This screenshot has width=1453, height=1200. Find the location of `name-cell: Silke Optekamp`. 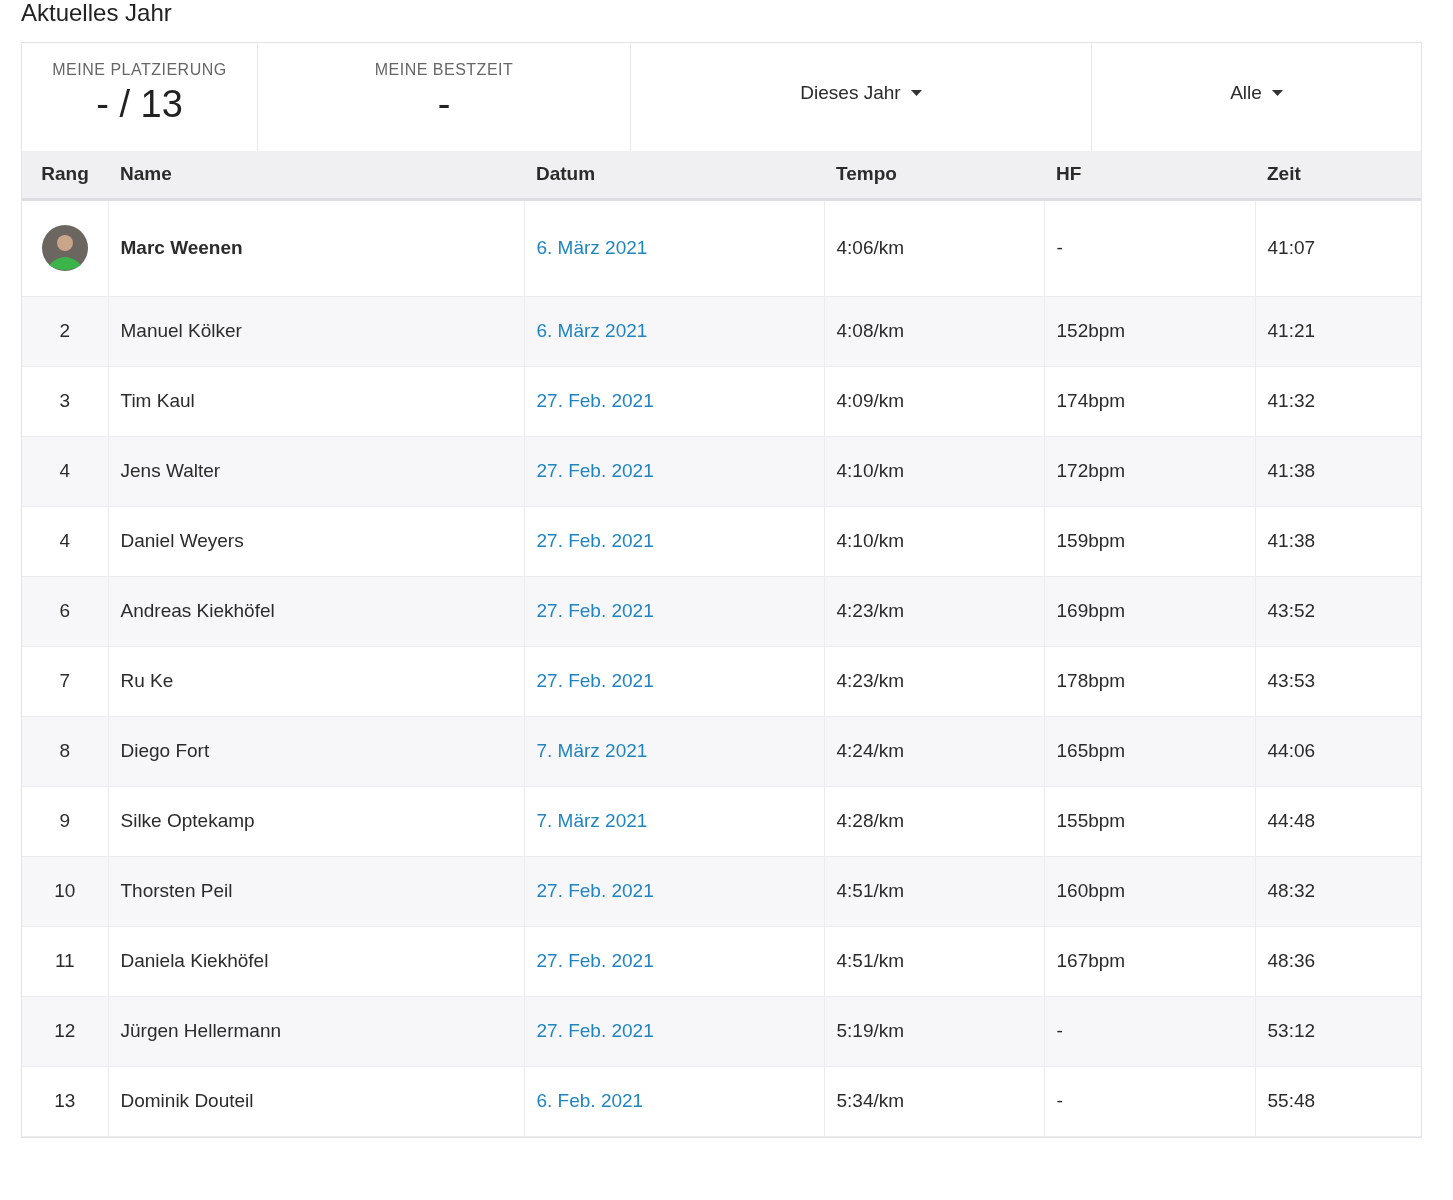

name-cell: Silke Optekamp is located at coordinates (187, 820).